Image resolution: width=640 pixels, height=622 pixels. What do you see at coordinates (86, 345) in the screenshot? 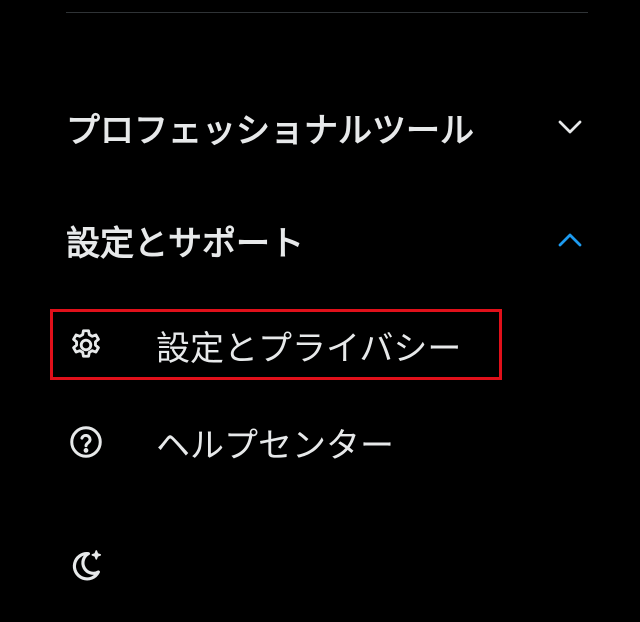
I see `gear-icon` at bounding box center [86, 345].